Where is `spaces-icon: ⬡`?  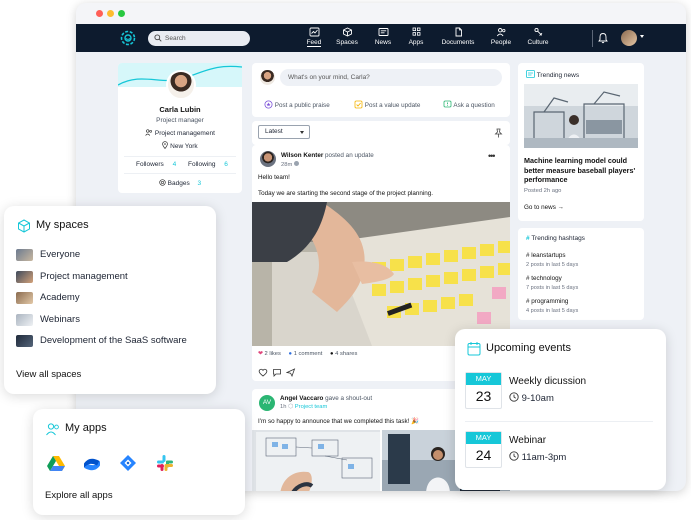 spaces-icon: ⬡ is located at coordinates (291, 407).